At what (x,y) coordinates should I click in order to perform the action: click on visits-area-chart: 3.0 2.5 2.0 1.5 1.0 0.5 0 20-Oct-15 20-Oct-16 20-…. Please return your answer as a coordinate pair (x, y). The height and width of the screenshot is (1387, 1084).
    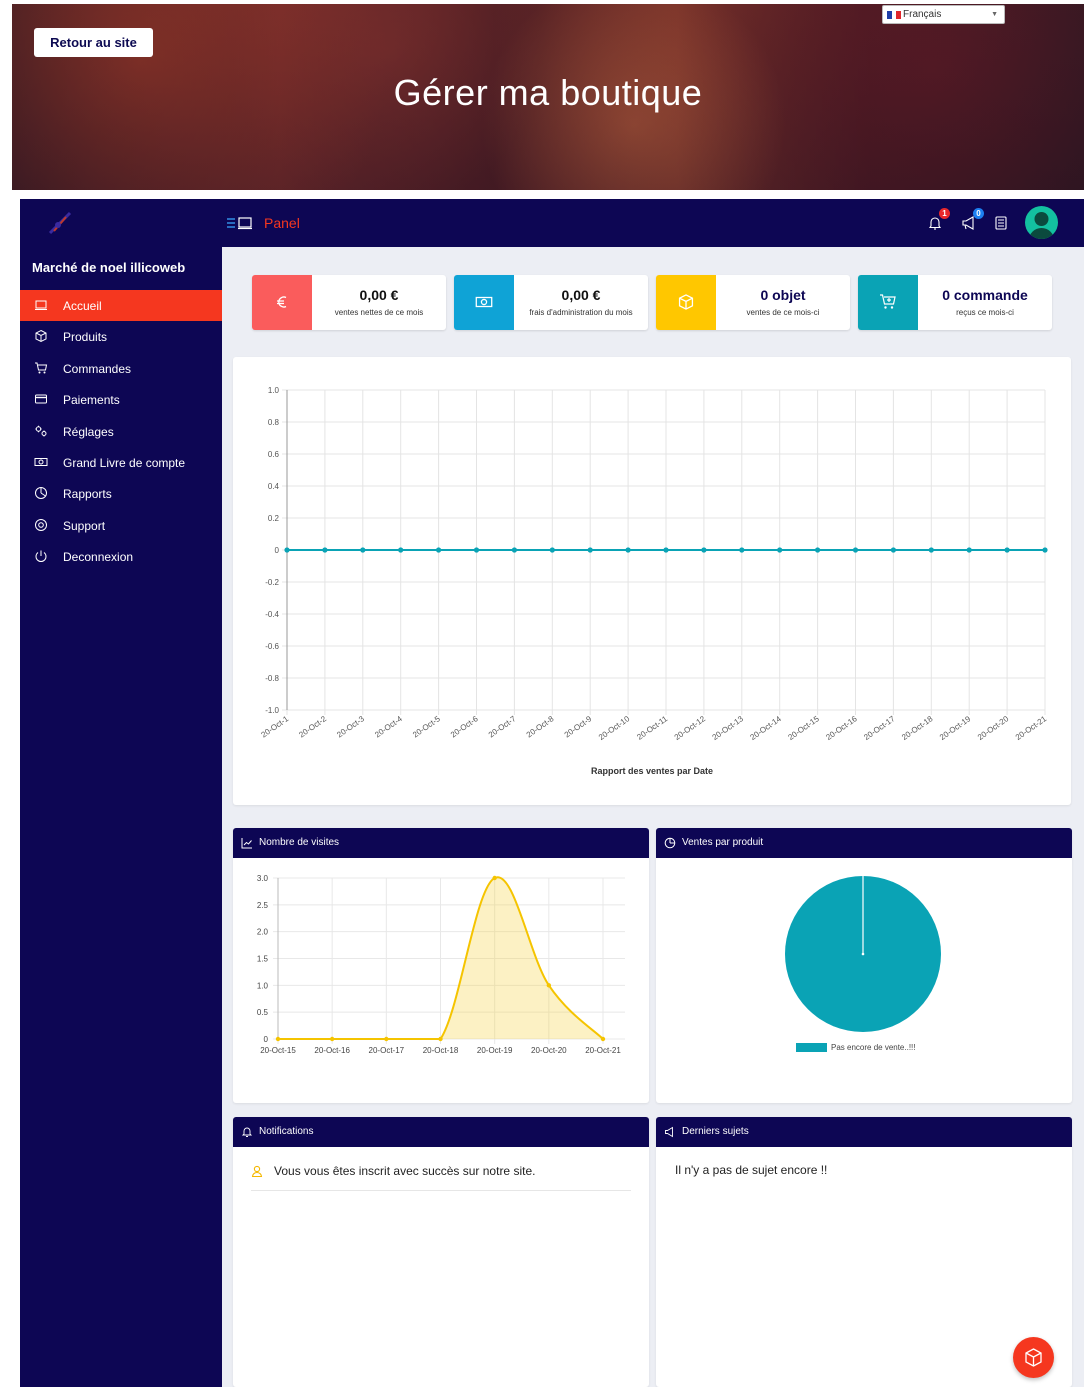
    Looking at the image, I should click on (441, 964).